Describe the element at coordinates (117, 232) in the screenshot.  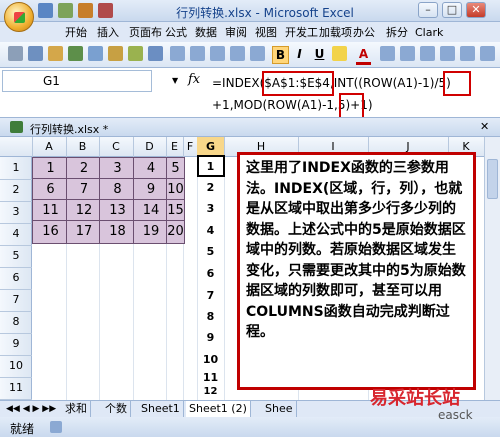
I see `grid-cell: 18` at that location.